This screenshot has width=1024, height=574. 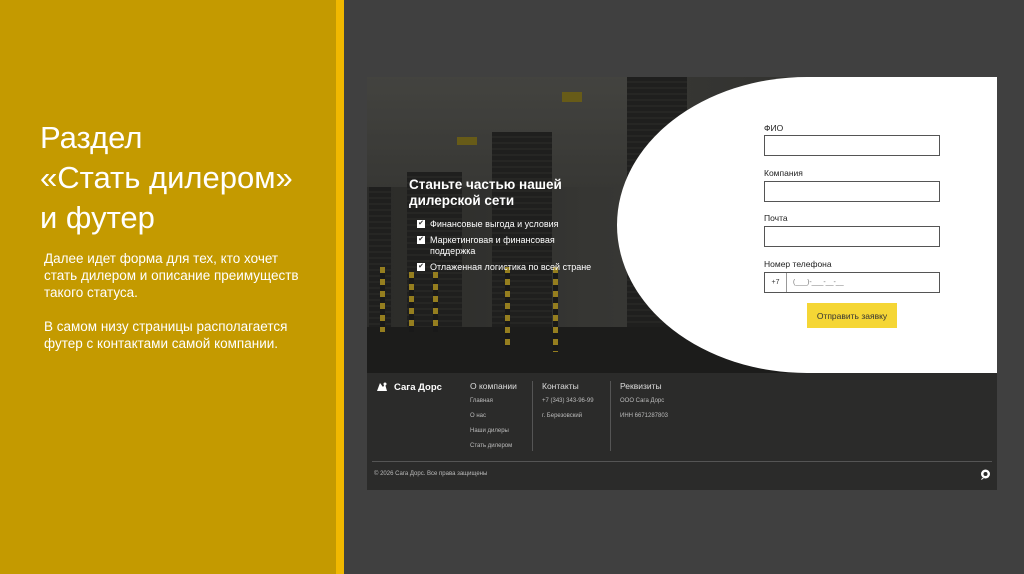 What do you see at coordinates (493, 446) in the screenshot?
I see `footer-link-become-dealer: Стать дилером` at bounding box center [493, 446].